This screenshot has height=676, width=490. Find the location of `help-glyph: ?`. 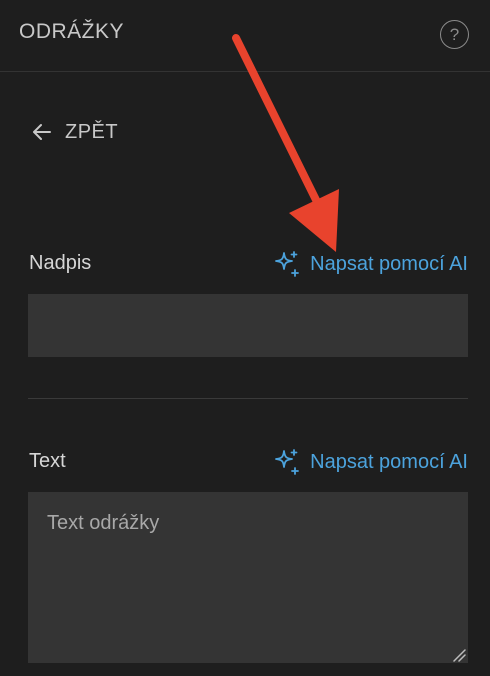

help-glyph: ? is located at coordinates (454, 34).